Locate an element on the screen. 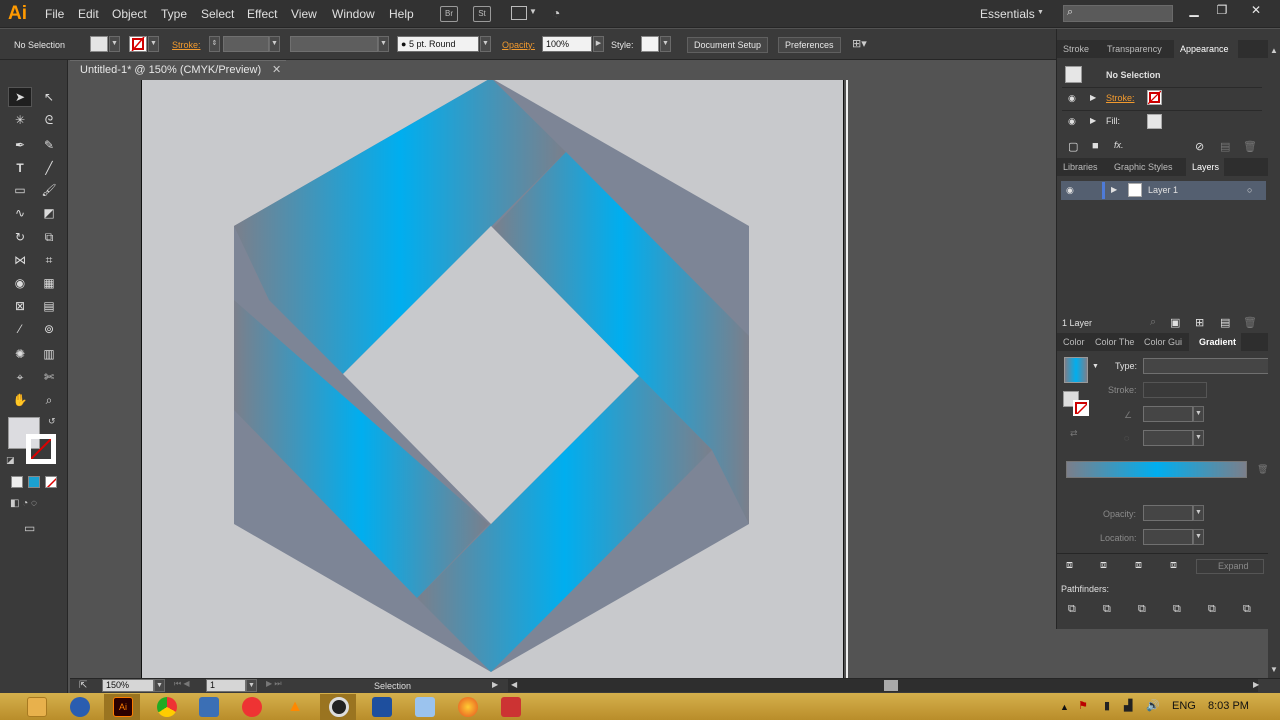  preferences-button: Preferences is located at coordinates (809, 45).